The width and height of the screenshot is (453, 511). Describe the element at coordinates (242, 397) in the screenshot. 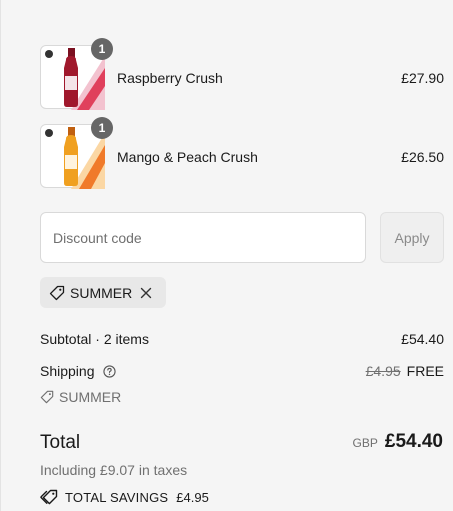

I see `shipping-discount-row: SUMMER` at that location.